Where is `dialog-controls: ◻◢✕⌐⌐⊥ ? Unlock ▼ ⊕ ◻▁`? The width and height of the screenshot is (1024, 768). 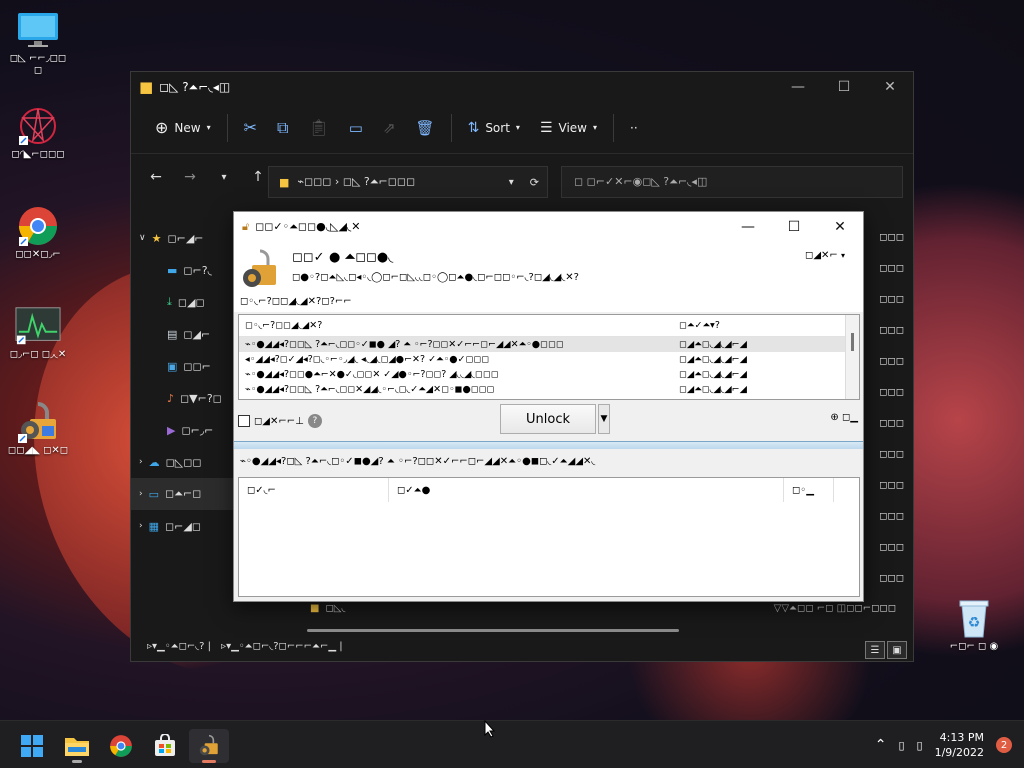 dialog-controls: ◻◢✕⌐⌐⊥ ? Unlock ▼ ⊕ ◻▁ is located at coordinates (549, 421).